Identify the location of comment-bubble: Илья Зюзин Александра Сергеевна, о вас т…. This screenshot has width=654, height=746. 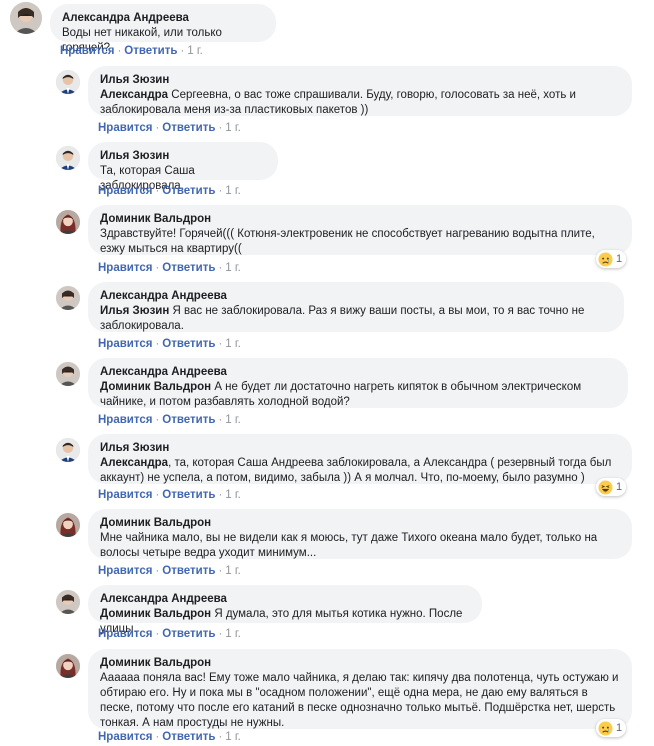
(360, 91).